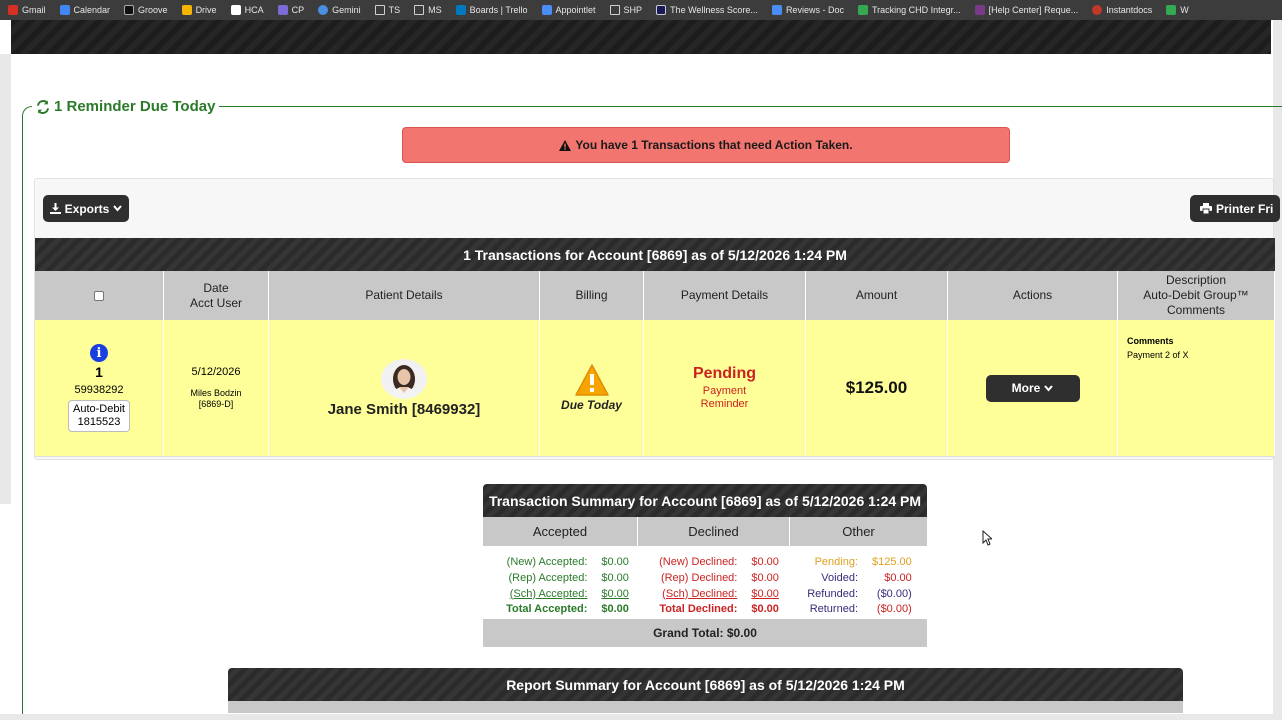  I want to click on summary-label: Returned:, so click(833, 609).